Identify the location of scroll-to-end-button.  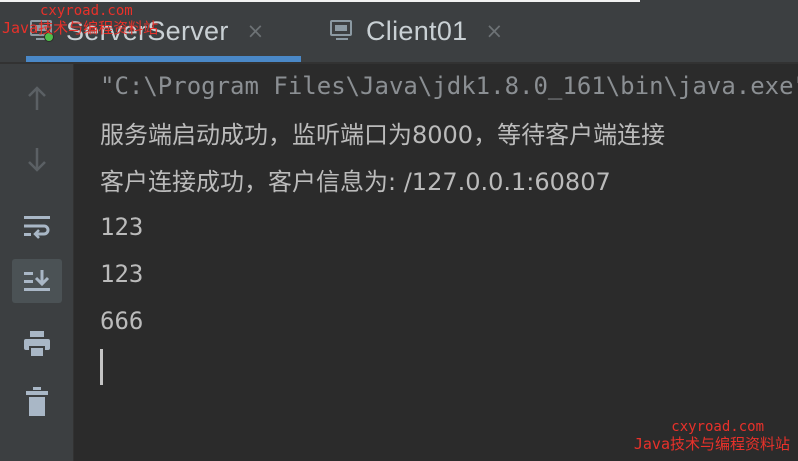
(37, 281).